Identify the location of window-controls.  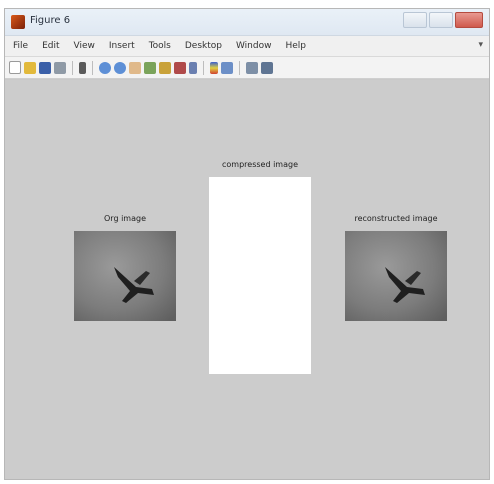
(443, 20).